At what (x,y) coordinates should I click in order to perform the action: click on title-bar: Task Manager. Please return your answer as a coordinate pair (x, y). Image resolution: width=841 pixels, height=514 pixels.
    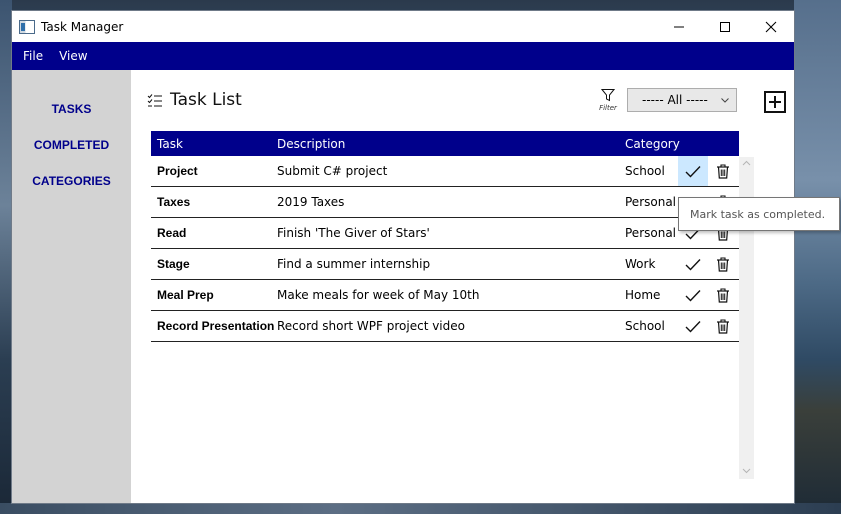
    Looking at the image, I should click on (403, 26).